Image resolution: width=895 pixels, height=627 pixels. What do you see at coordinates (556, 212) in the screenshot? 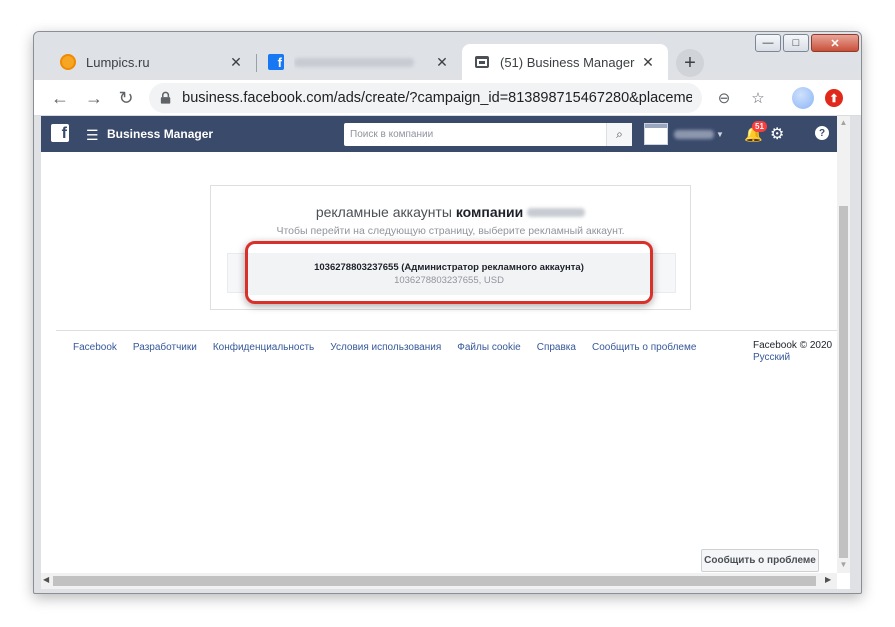
I see `company-name-blurred` at bounding box center [556, 212].